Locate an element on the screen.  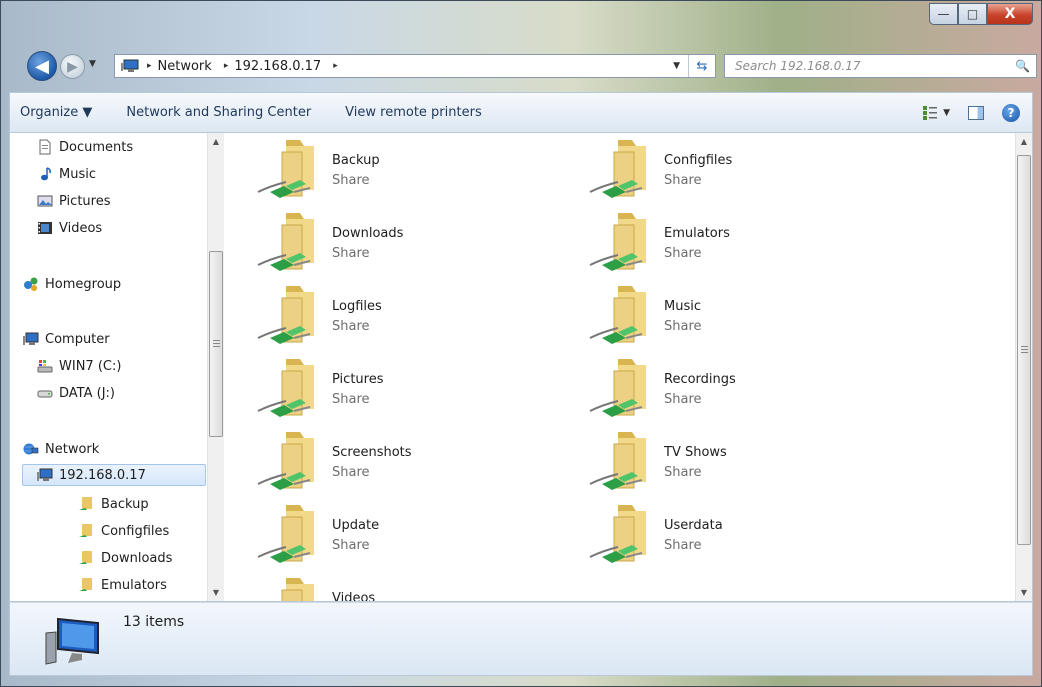
nav-item-label: Computer is located at coordinates (77, 339).